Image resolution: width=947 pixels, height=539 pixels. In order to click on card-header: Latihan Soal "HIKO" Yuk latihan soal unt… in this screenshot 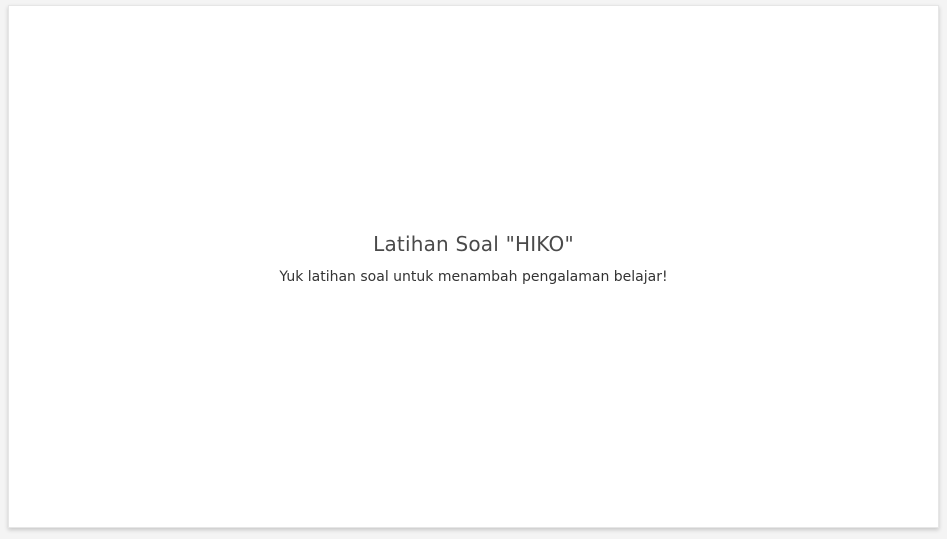, I will do `click(473, 260)`.